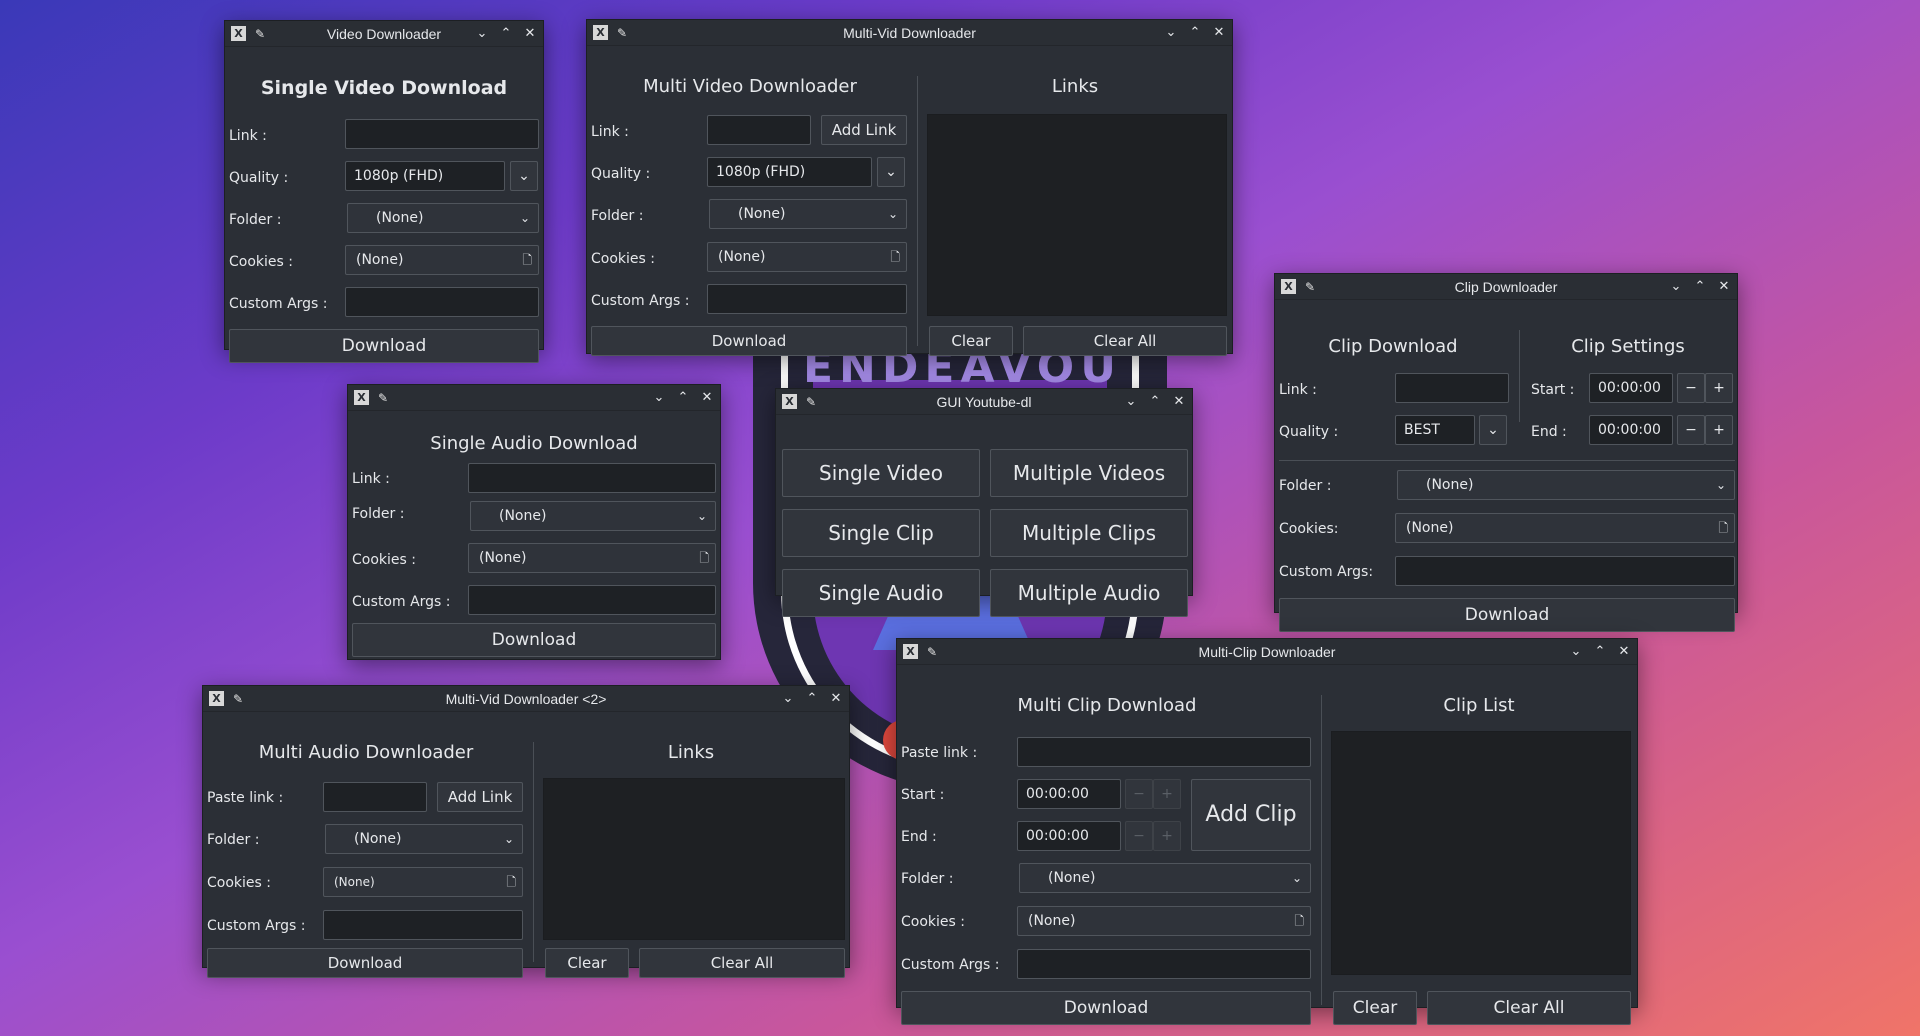  Describe the element at coordinates (384, 34) in the screenshot. I see `titlebar: X ✎ Video Downloader ⌄ ⌃ ✕` at that location.